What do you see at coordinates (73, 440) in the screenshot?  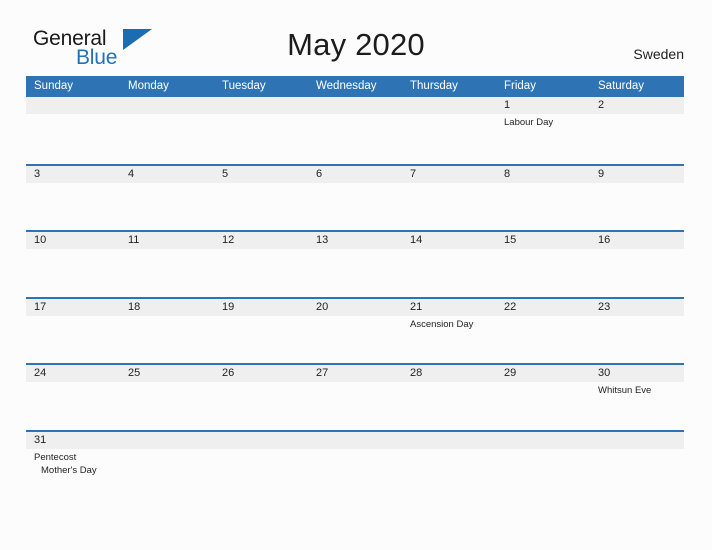 I see `day-number: 31` at bounding box center [73, 440].